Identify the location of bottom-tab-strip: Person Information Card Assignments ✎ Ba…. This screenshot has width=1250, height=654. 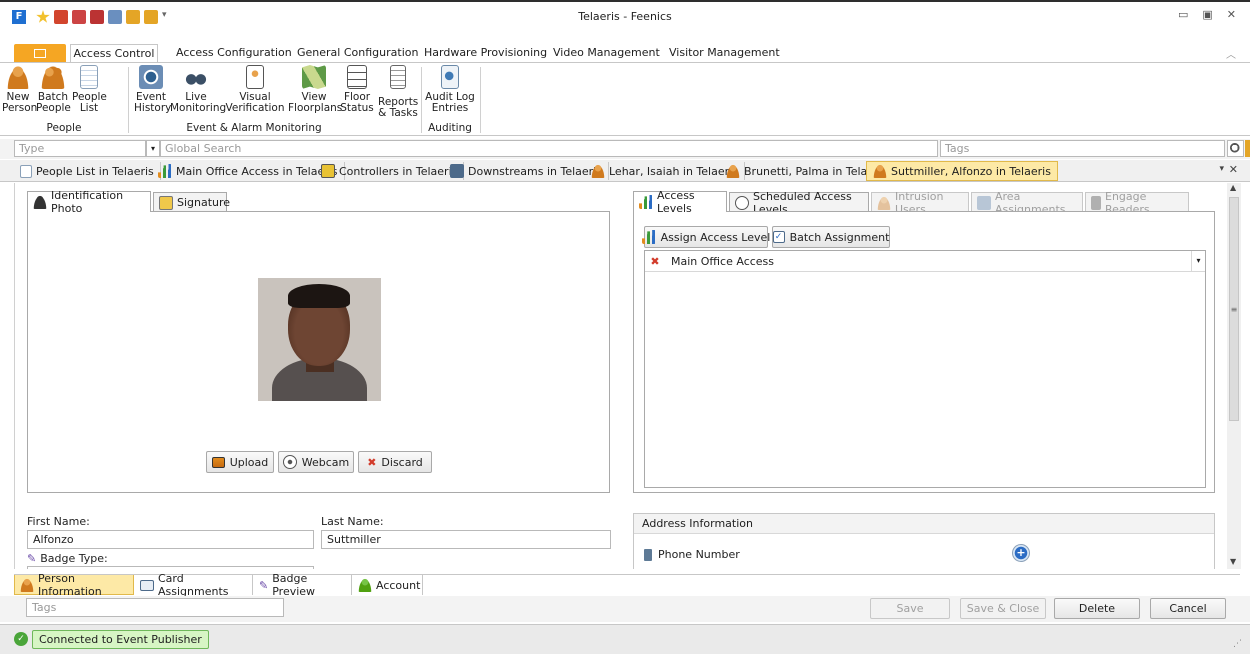
(627, 584).